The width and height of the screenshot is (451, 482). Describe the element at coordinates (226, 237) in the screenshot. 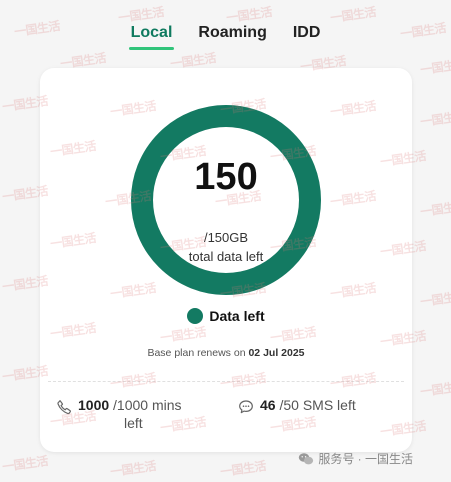

I see `data-total-label: /150GB` at that location.